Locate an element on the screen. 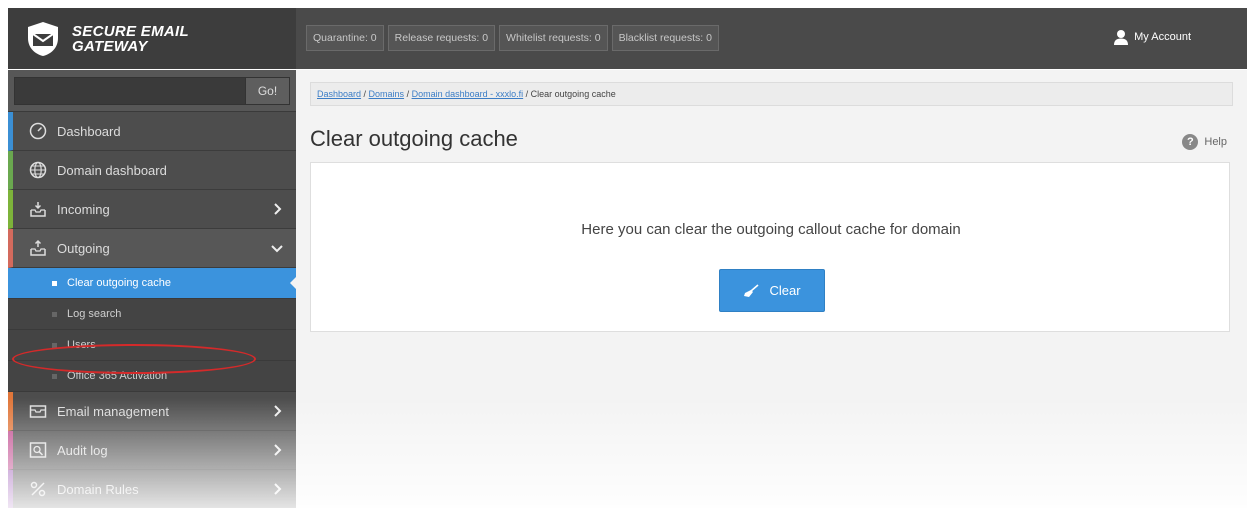  clear-button: Clear is located at coordinates (772, 290).